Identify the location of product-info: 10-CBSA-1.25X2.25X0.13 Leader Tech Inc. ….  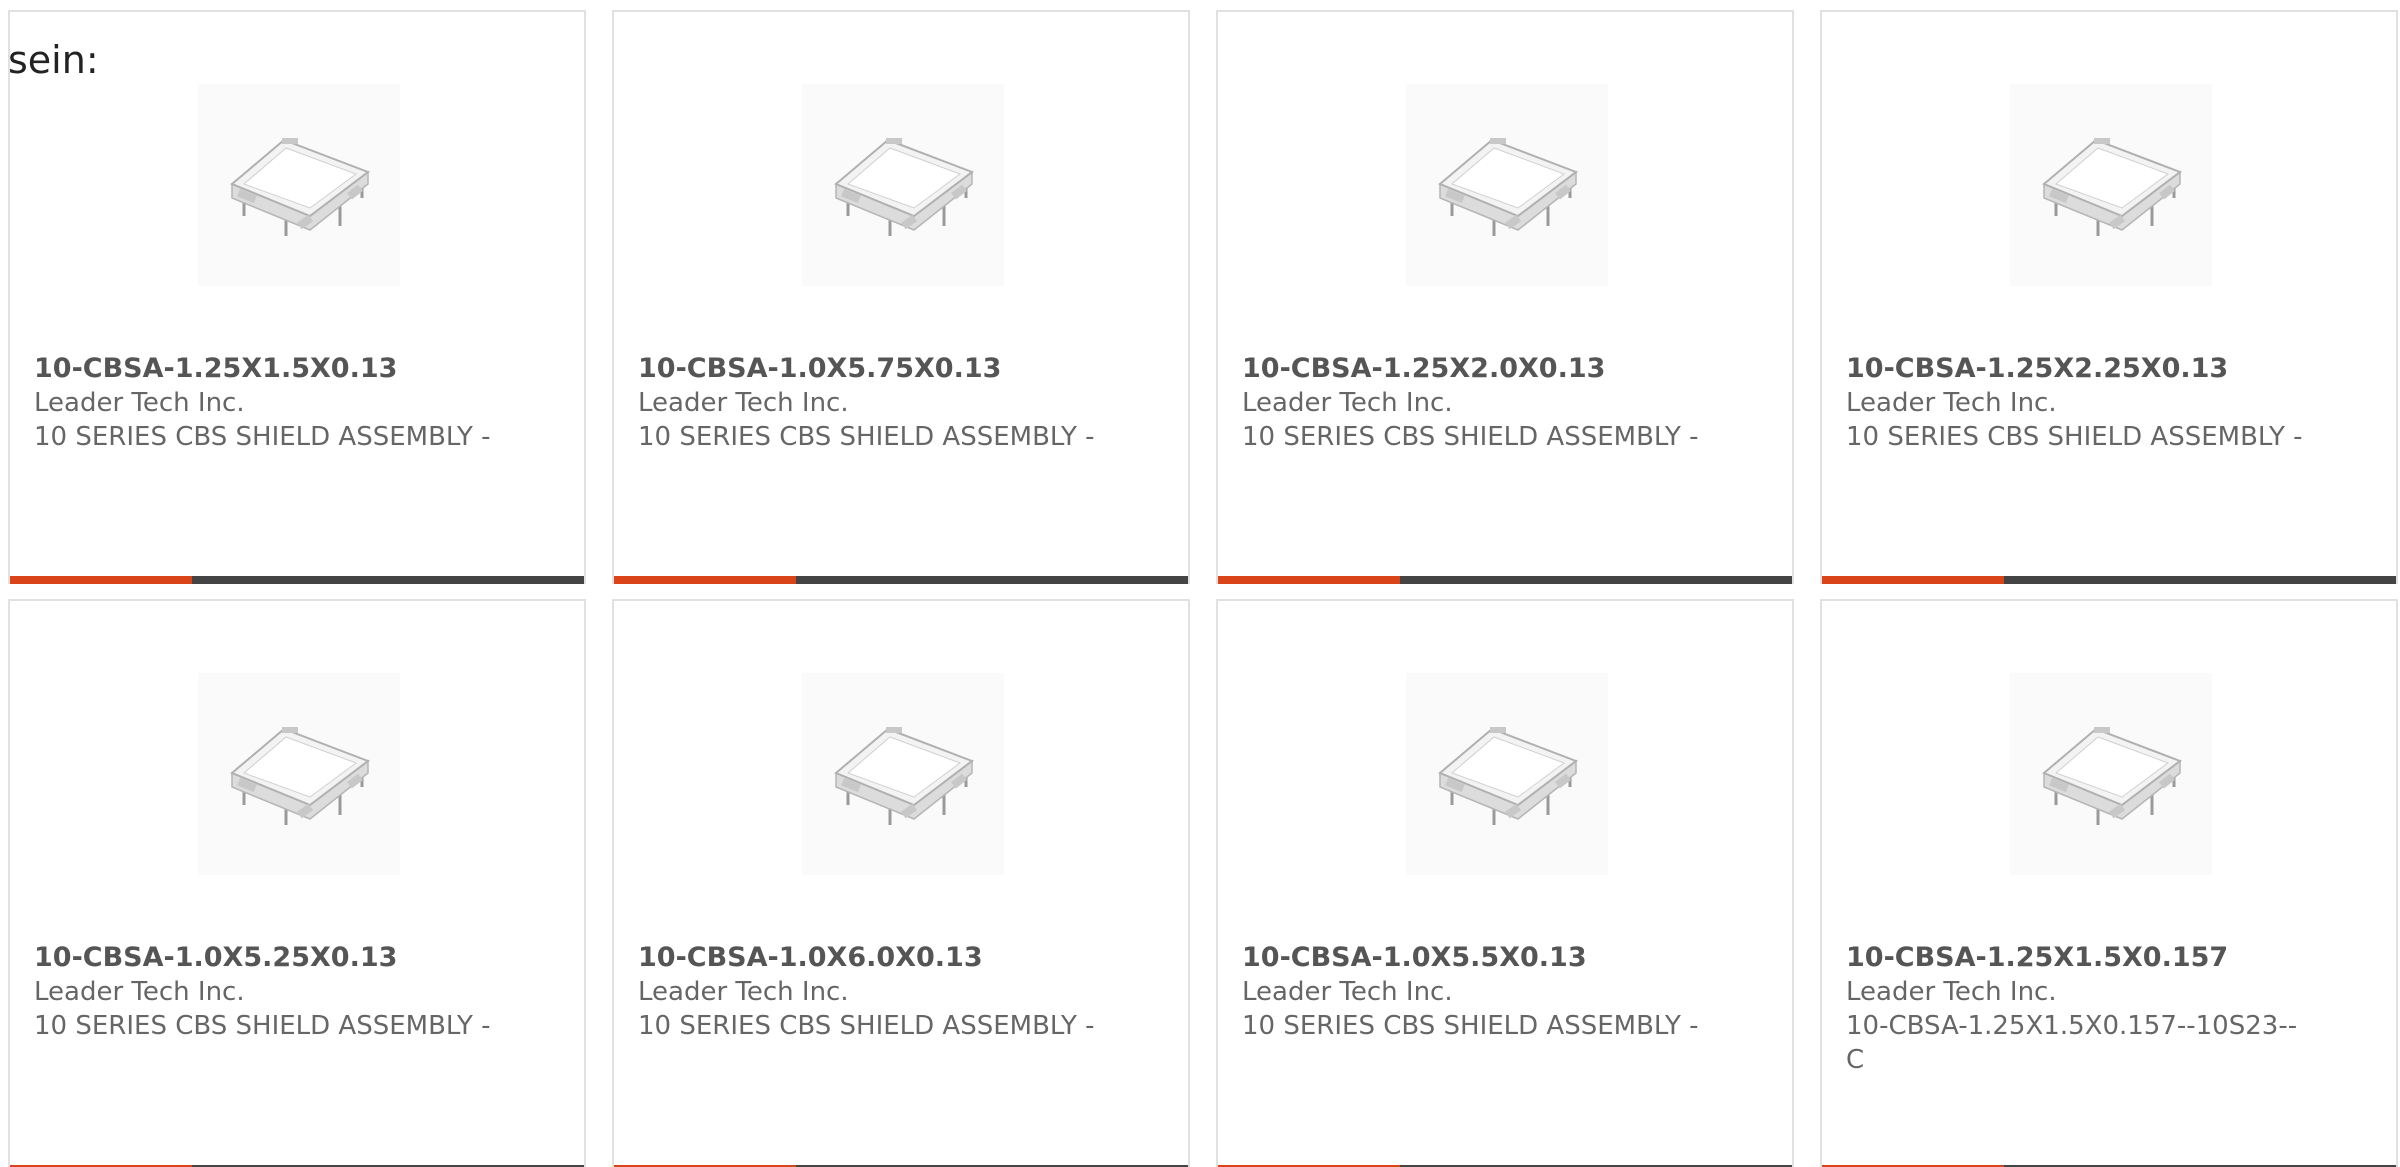
(2076, 403).